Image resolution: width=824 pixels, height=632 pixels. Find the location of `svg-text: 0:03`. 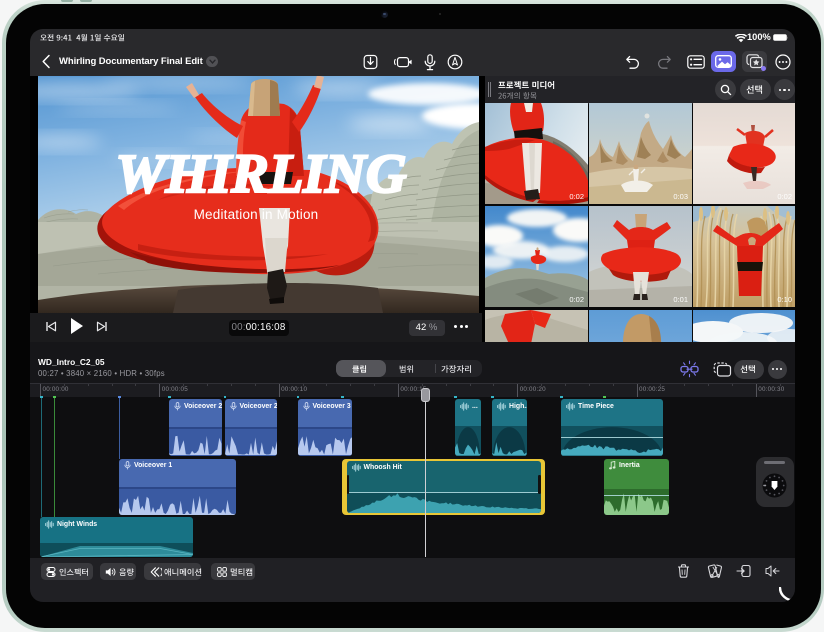

svg-text: 0:03 is located at coordinates (680, 196).